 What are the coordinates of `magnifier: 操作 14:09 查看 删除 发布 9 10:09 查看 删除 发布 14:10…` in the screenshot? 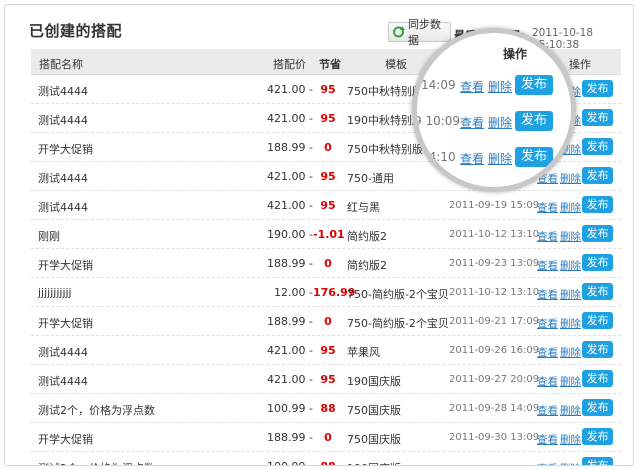 It's located at (494, 110).